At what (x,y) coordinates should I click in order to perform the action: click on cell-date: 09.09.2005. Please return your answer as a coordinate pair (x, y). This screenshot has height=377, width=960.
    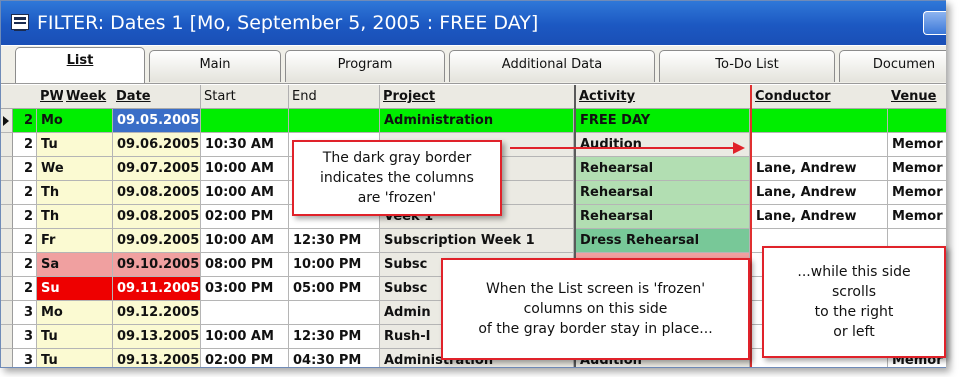
    Looking at the image, I should click on (157, 241).